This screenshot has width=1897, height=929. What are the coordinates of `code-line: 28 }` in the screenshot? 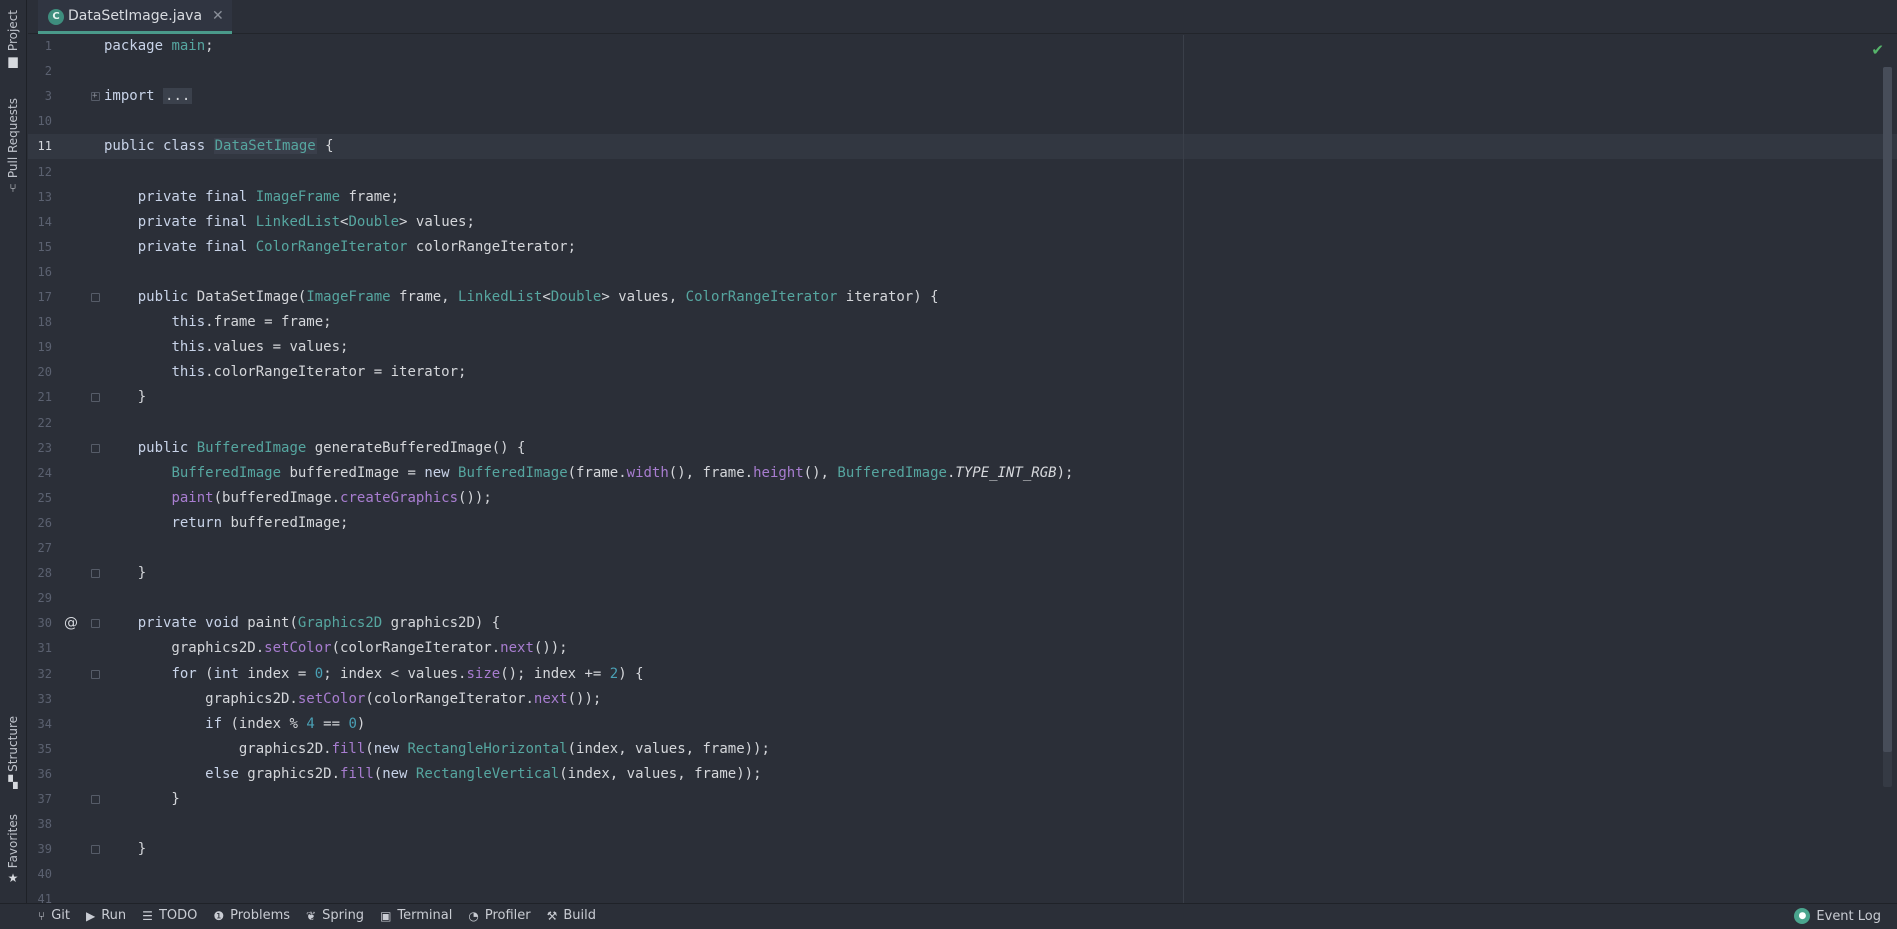 It's located at (962, 573).